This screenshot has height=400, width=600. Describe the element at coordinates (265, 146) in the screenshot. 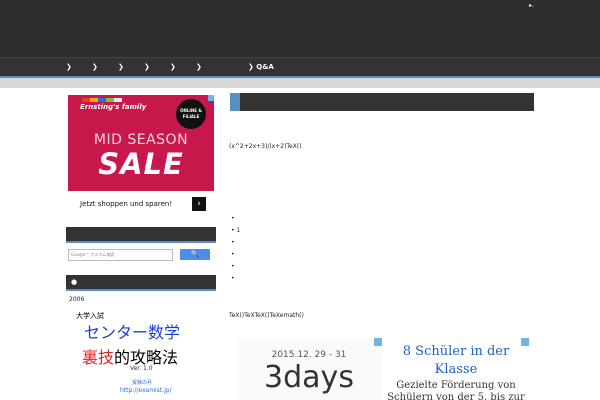

I see `formula-text-1: (x^2+2x+3)/(x+2)TeX()` at that location.